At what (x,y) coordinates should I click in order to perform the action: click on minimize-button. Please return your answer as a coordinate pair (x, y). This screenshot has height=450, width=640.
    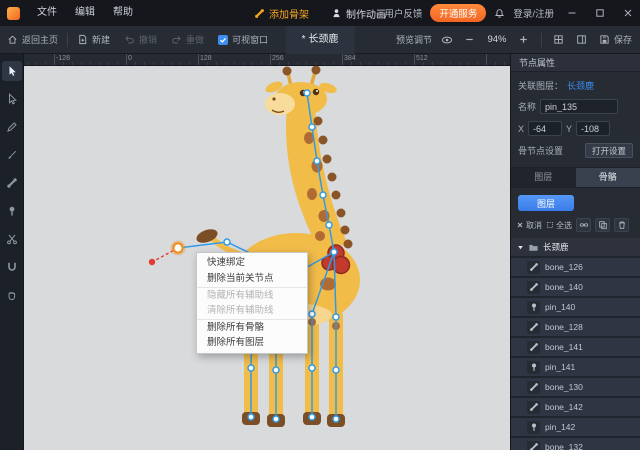
    Looking at the image, I should click on (572, 13).